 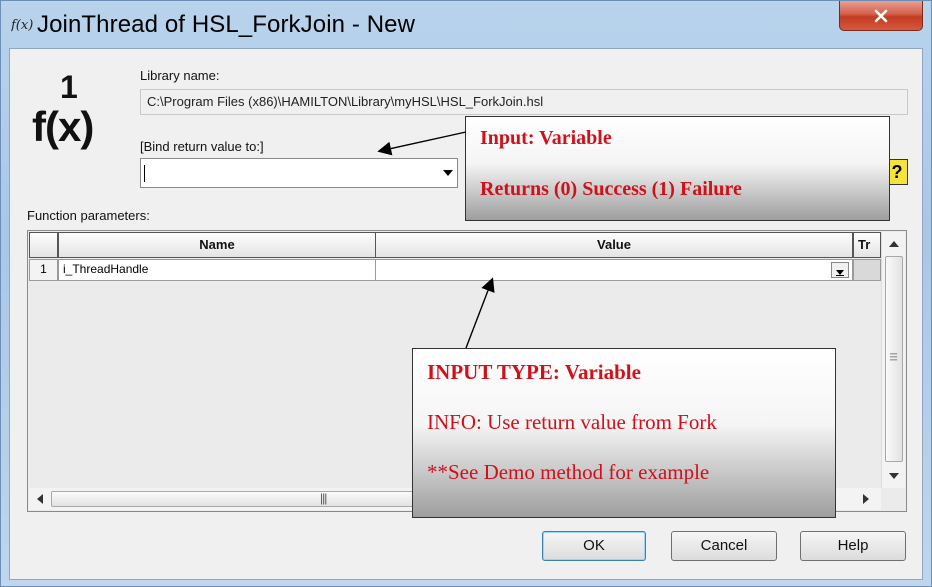 I want to click on close-icon, so click(x=881, y=15).